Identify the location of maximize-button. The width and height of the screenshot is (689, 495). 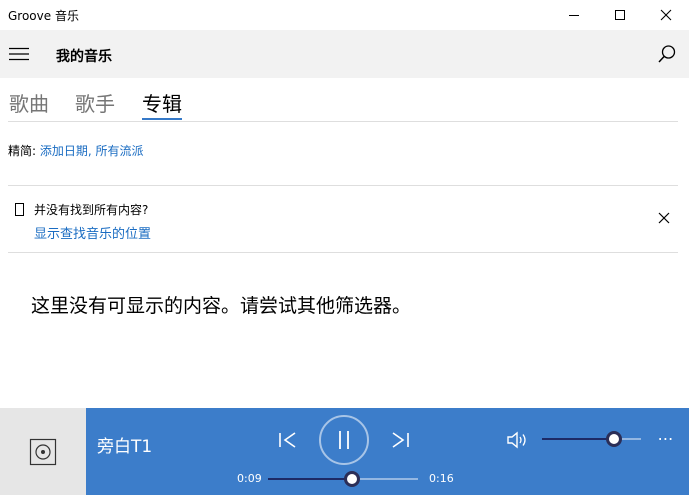
(620, 15).